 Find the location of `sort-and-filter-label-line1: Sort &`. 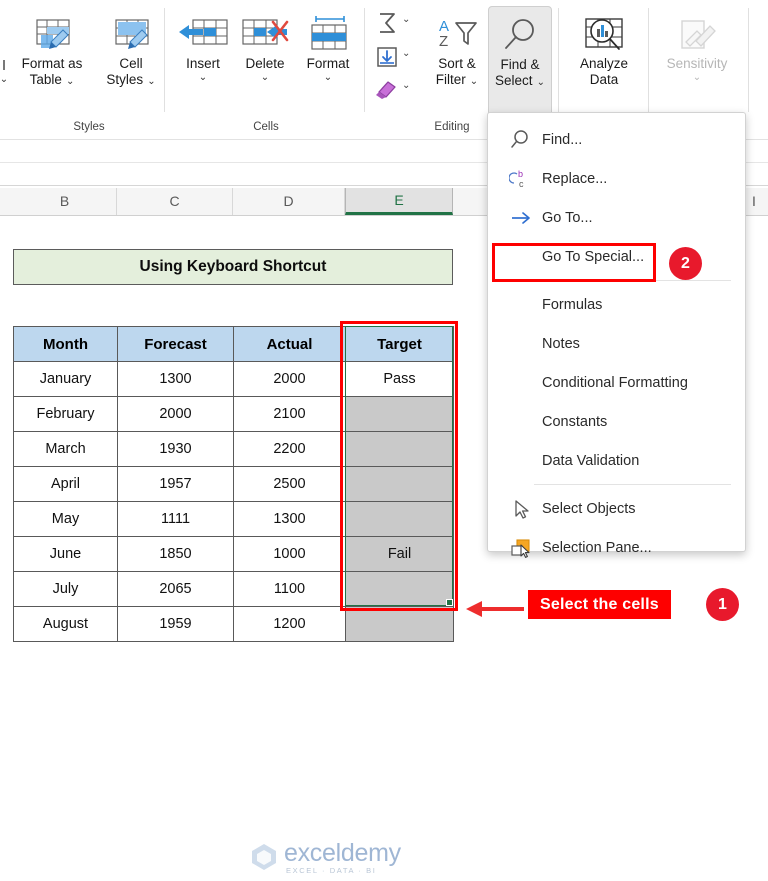

sort-and-filter-label-line1: Sort & is located at coordinates (457, 63).